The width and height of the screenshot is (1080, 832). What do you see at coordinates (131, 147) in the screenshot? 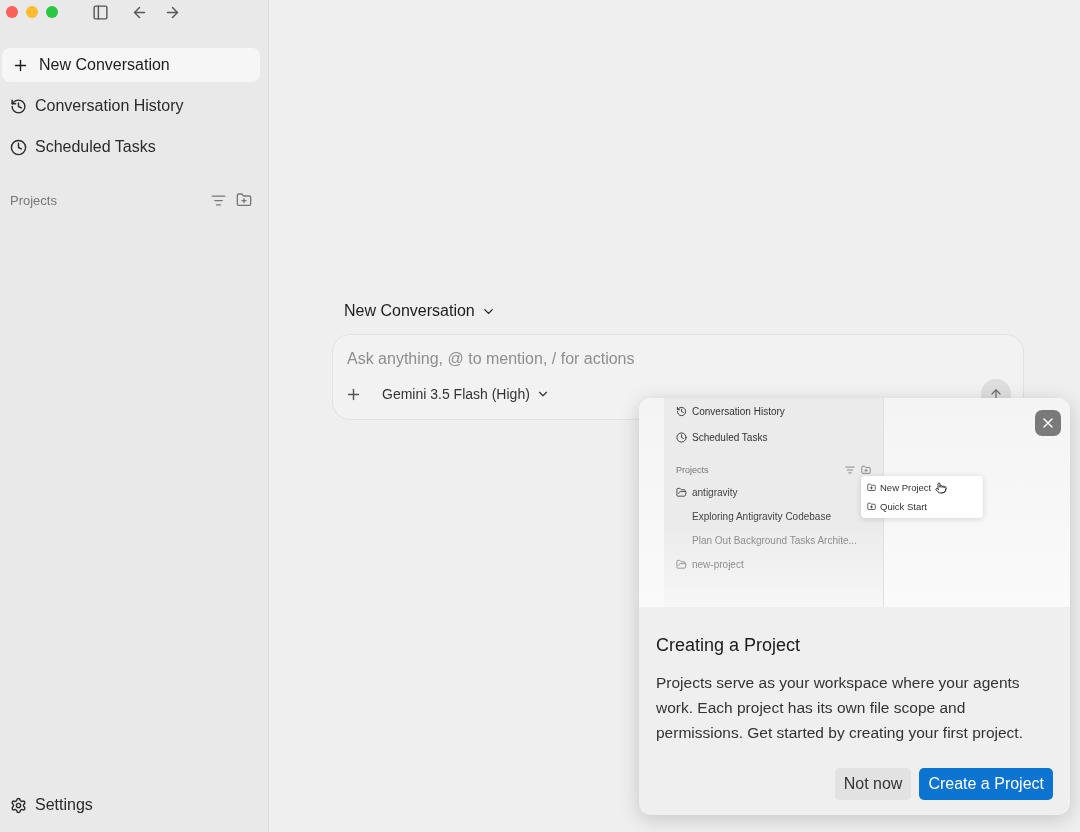
I see `sidebar-item: Scheduled Tasks` at bounding box center [131, 147].